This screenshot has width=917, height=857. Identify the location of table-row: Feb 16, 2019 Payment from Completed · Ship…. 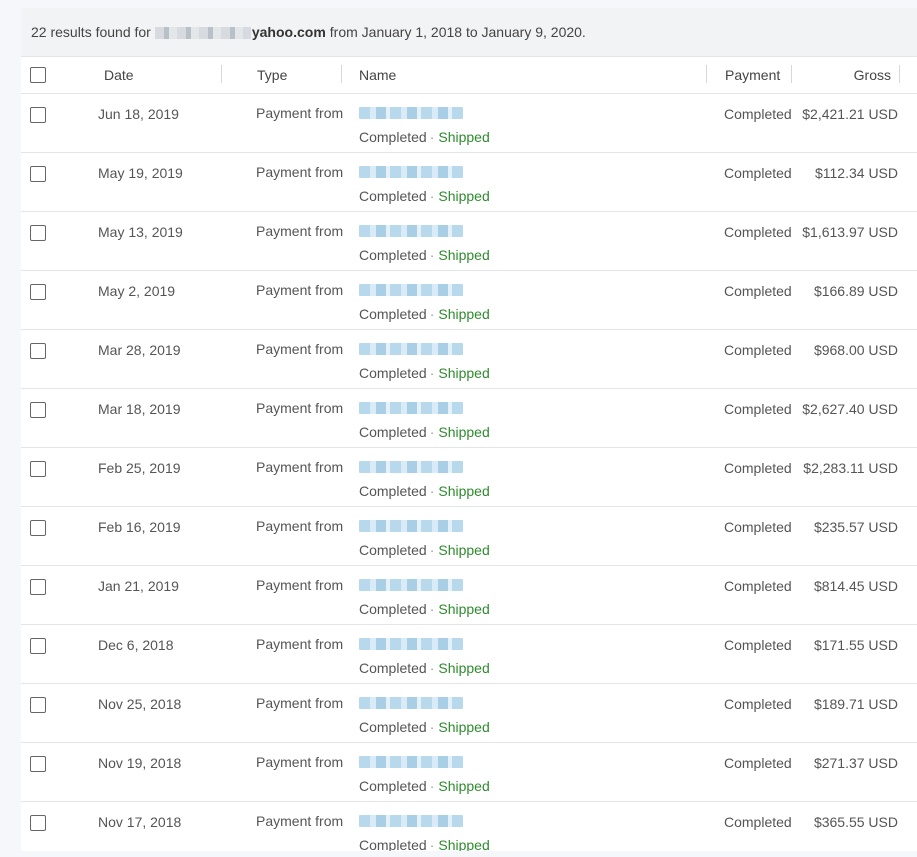
(469, 536).